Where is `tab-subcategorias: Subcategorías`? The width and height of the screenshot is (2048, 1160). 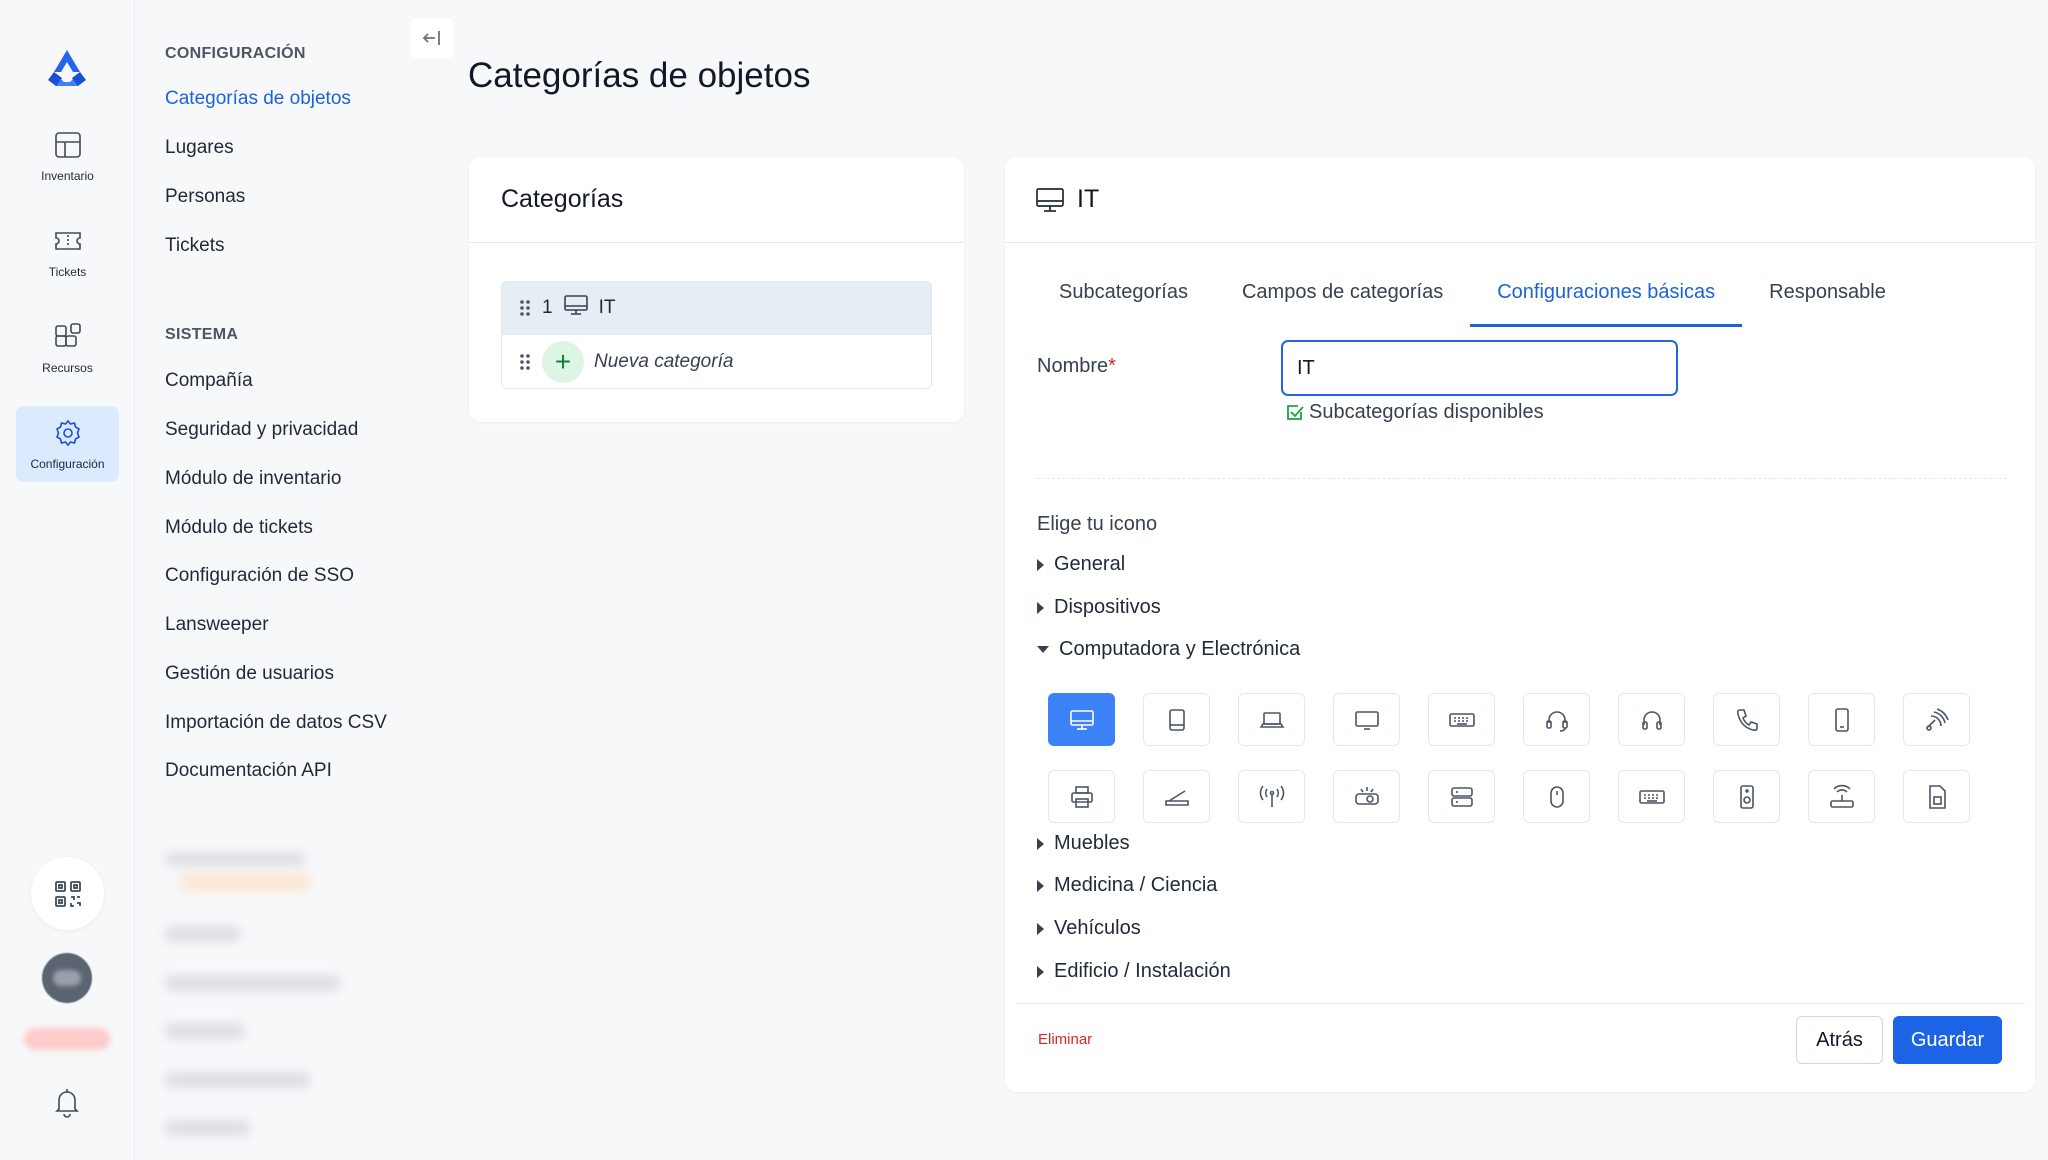 tab-subcategorias: Subcategorías is located at coordinates (1123, 298).